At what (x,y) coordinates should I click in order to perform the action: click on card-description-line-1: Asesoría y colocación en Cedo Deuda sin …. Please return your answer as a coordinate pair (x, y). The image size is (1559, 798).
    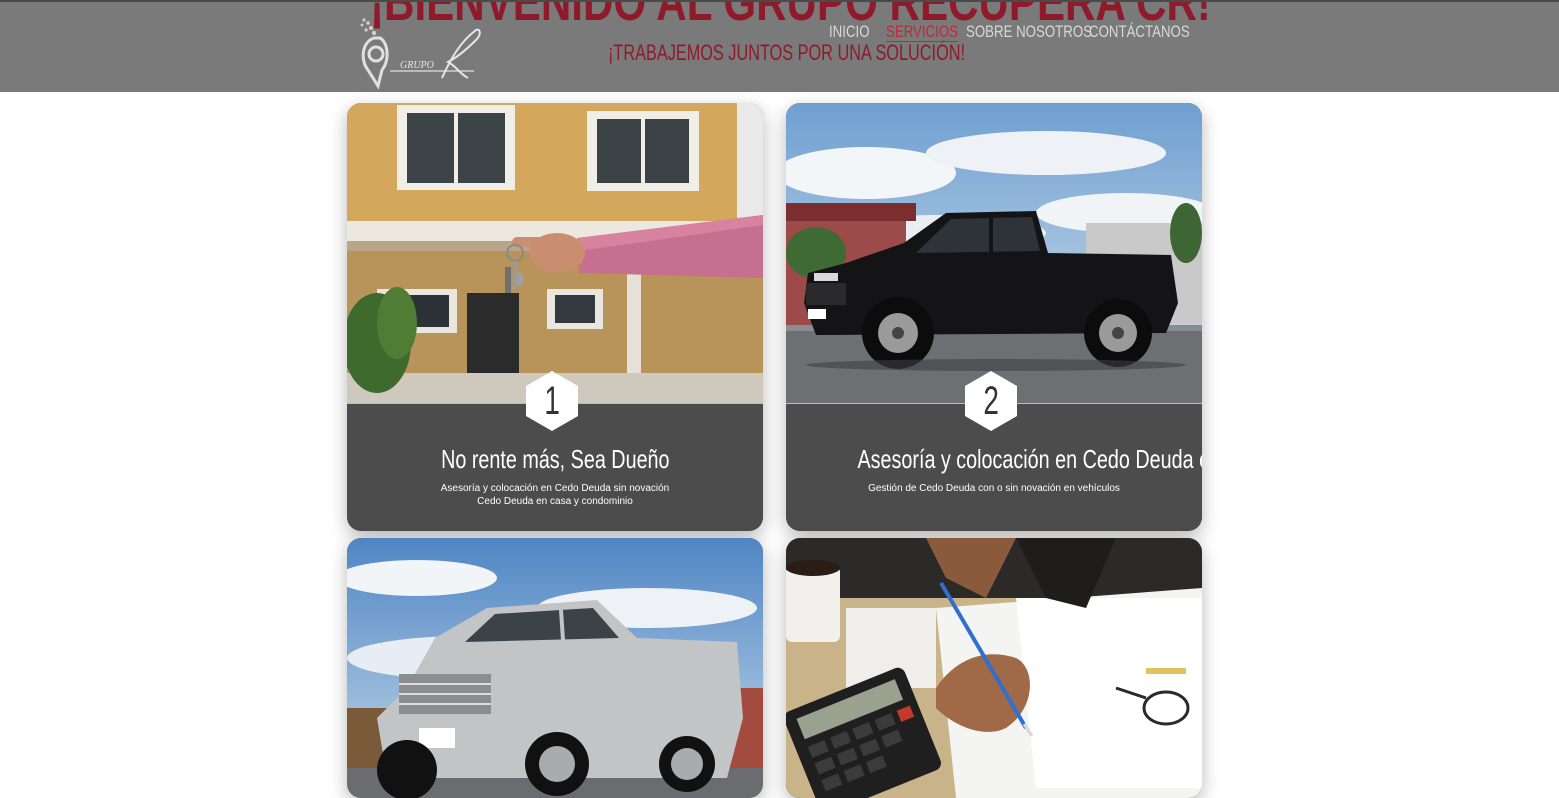
    Looking at the image, I should click on (555, 488).